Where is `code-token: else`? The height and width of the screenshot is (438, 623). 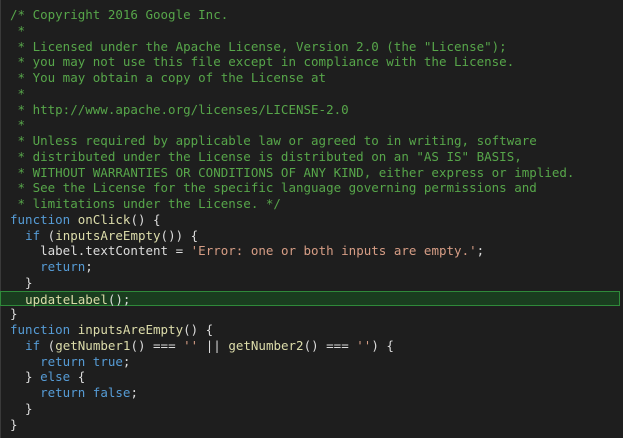
code-token: else is located at coordinates (55, 377).